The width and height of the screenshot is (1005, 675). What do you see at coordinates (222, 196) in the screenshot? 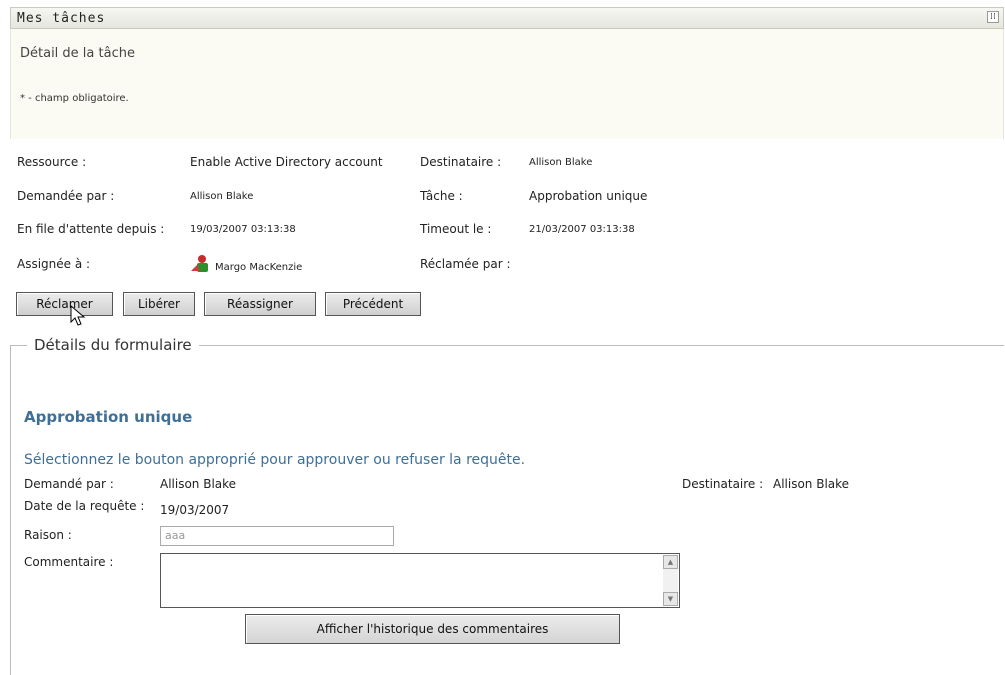
I see `requested-by-value: Allison Blake` at bounding box center [222, 196].